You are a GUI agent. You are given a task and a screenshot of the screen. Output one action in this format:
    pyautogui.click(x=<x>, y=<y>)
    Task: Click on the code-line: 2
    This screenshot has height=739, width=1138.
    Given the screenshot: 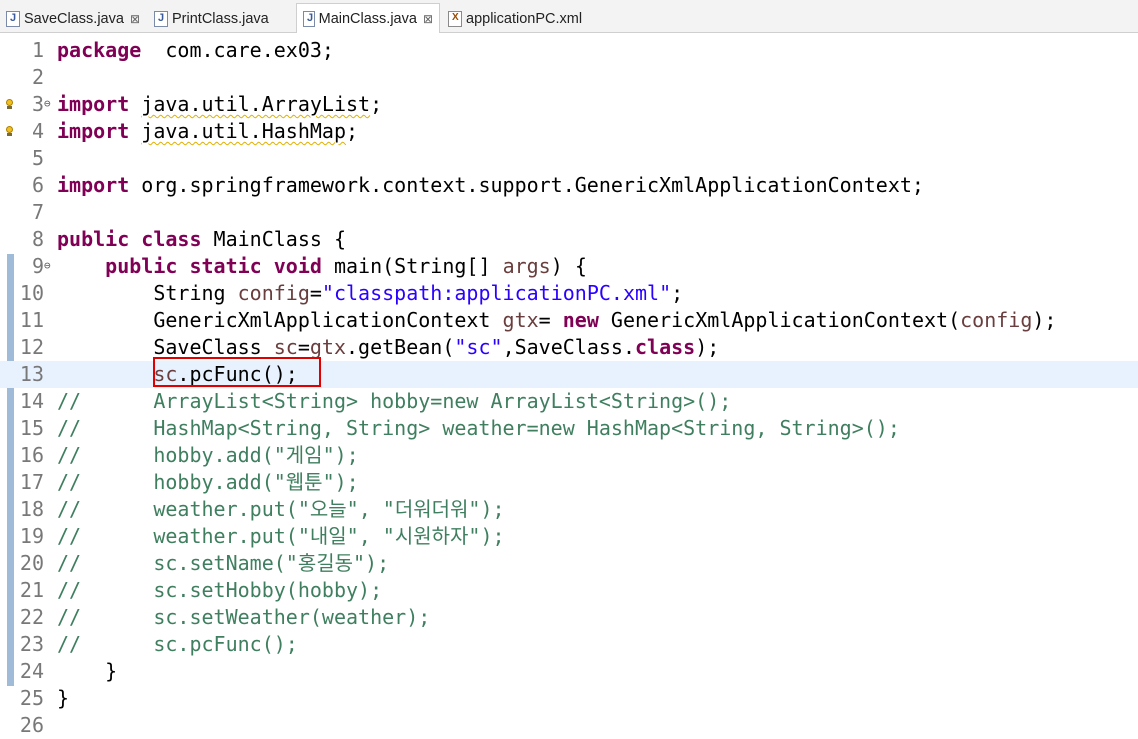 What is the action you would take?
    pyautogui.click(x=569, y=77)
    